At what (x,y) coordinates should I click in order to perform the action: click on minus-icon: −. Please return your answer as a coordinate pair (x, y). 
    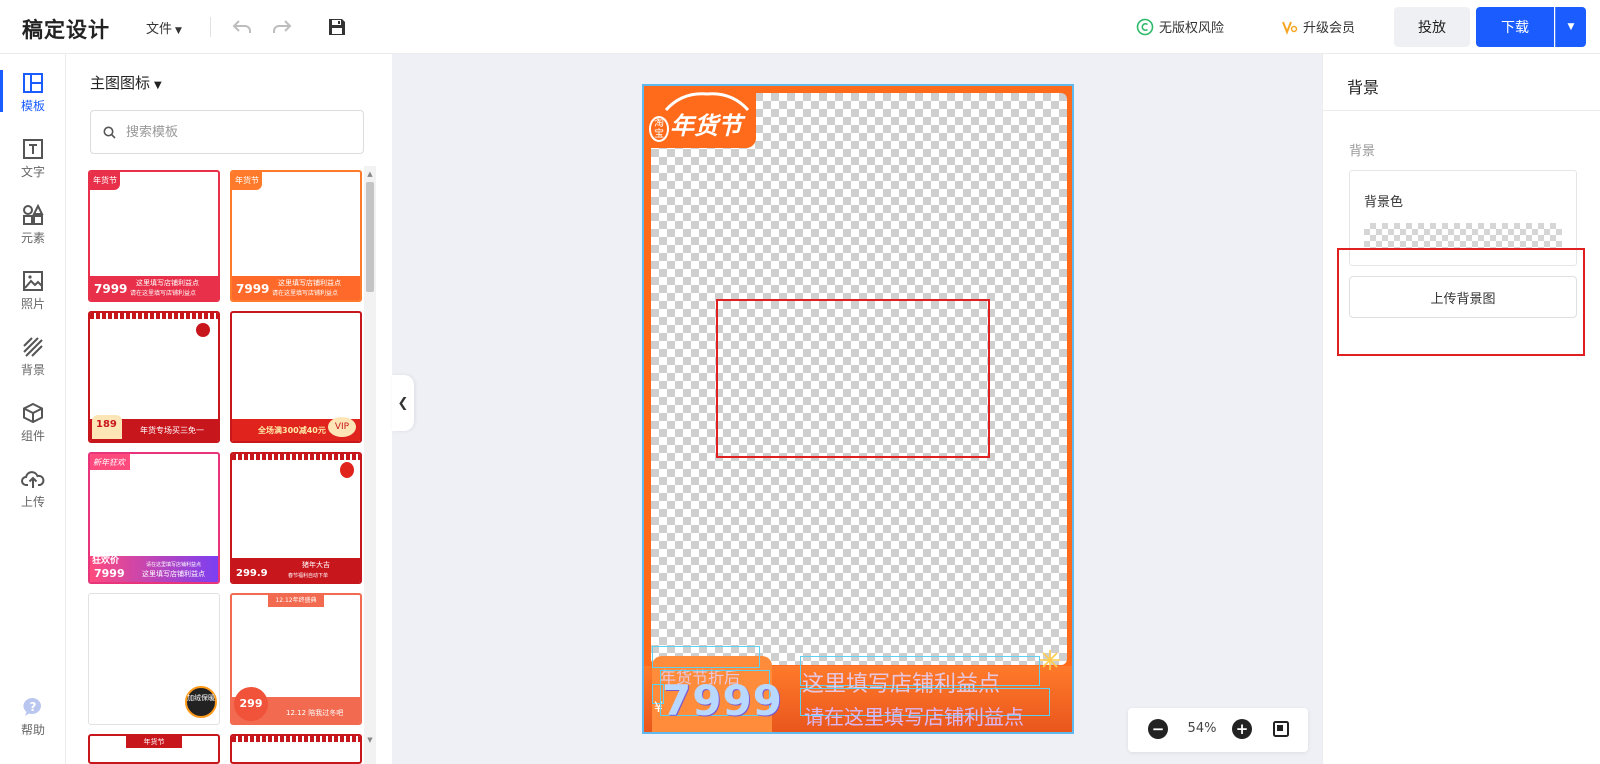
    Looking at the image, I should click on (1158, 728).